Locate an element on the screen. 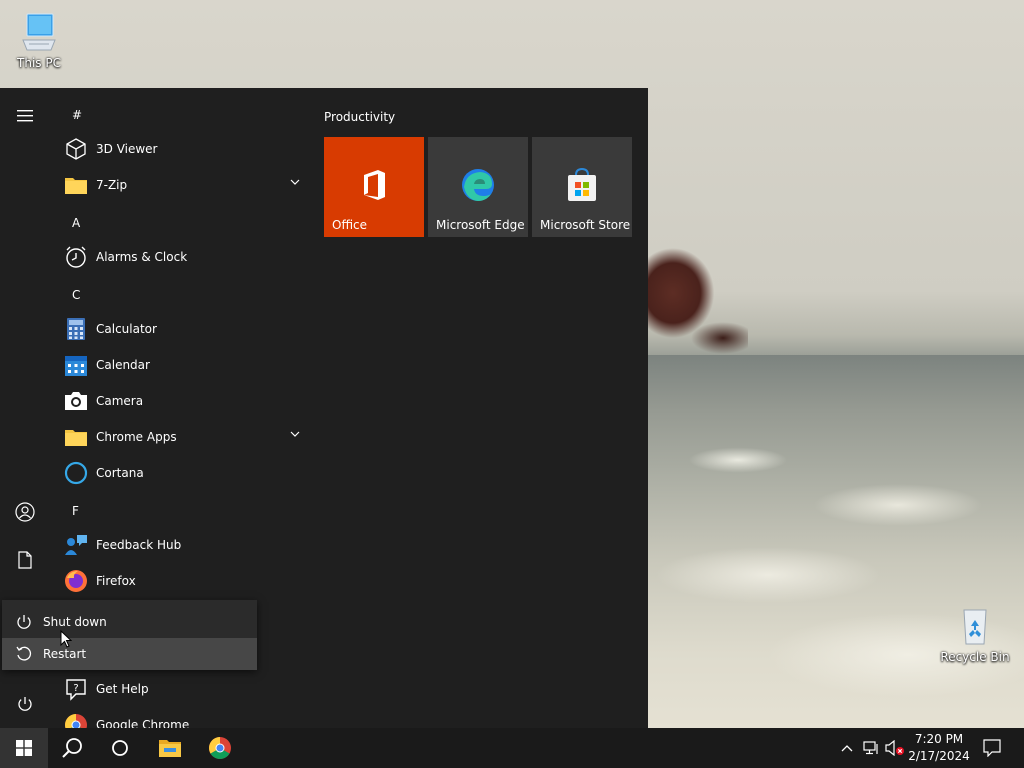  taskbar: 7:20 PM 2/17/2024 is located at coordinates (512, 748).